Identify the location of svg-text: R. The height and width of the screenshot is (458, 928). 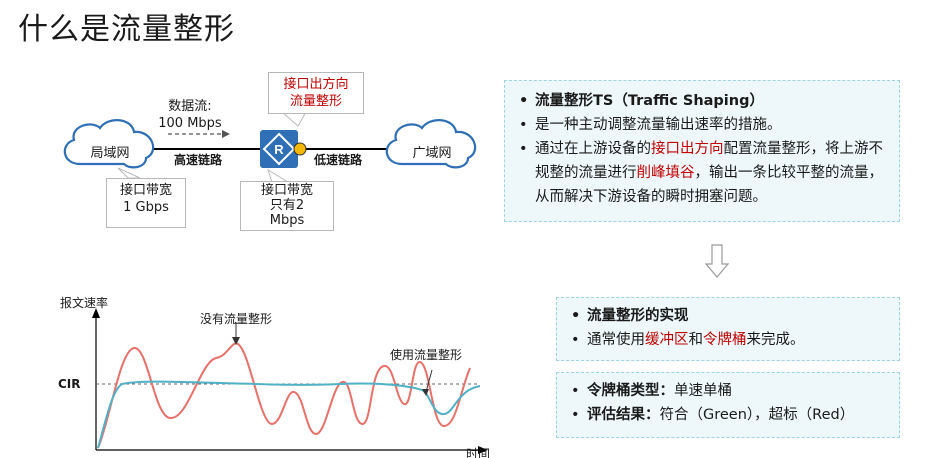
(279, 149).